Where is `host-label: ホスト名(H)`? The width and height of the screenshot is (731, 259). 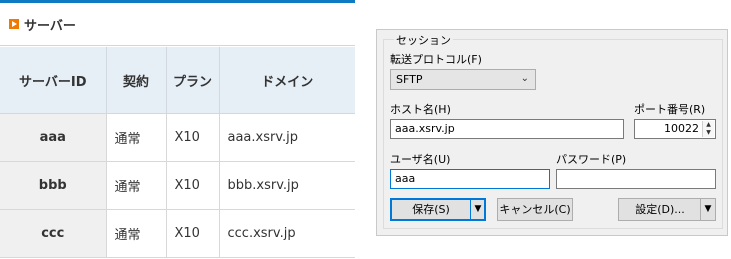
host-label: ホスト名(H) is located at coordinates (420, 109).